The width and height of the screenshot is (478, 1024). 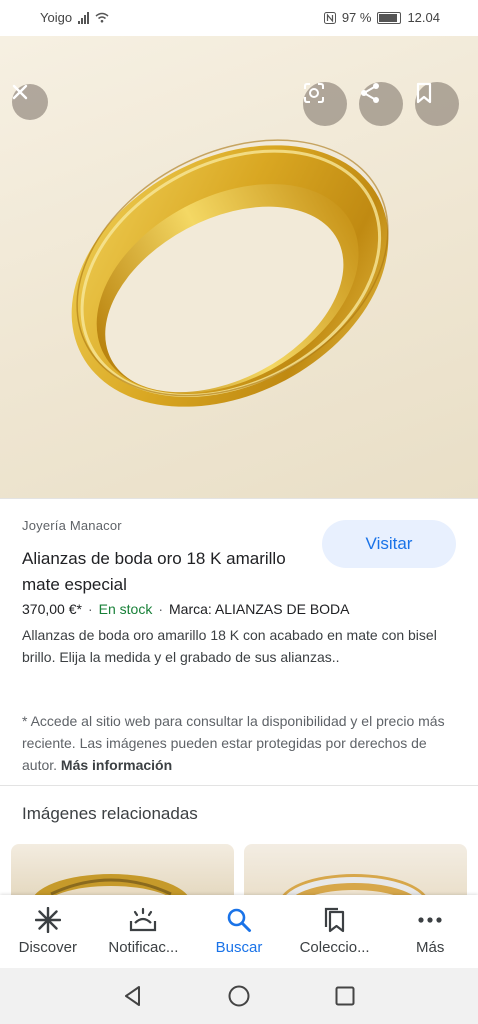 I want to click on share-icon, so click(x=370, y=93).